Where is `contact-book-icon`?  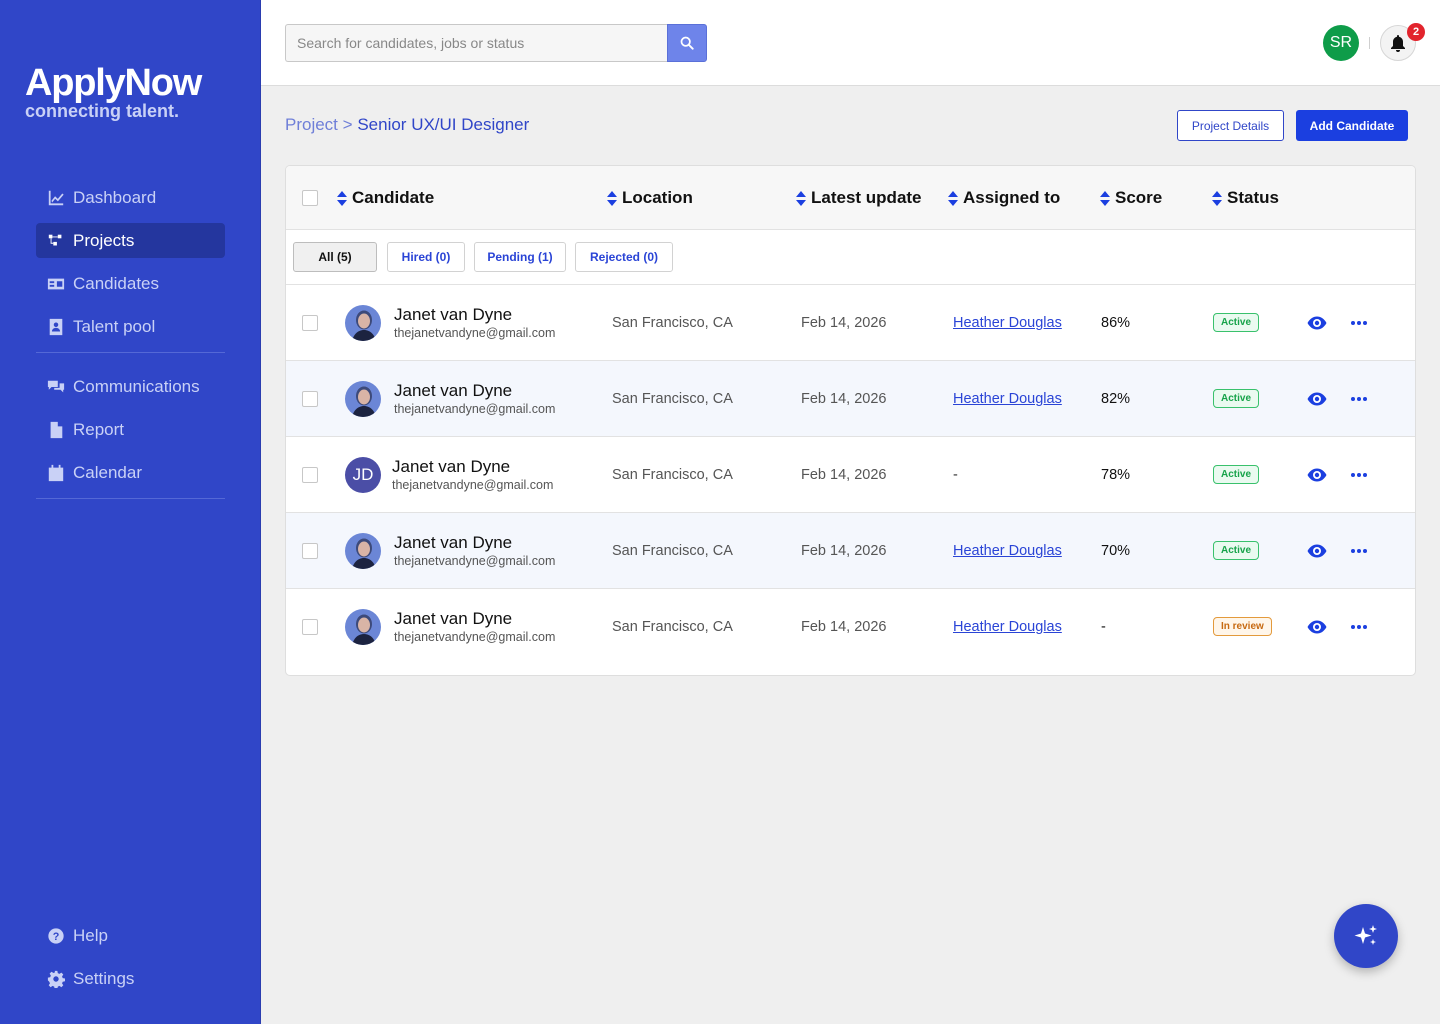
contact-book-icon is located at coordinates (56, 326).